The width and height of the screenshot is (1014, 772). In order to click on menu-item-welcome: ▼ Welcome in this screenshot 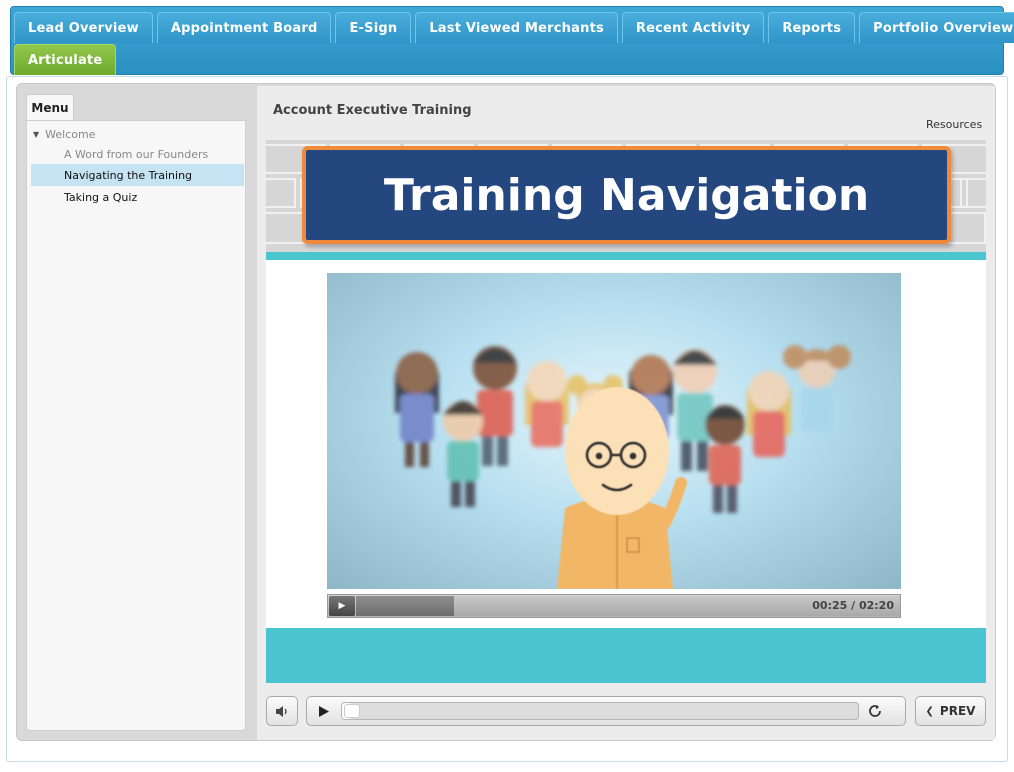, I will do `click(135, 134)`.